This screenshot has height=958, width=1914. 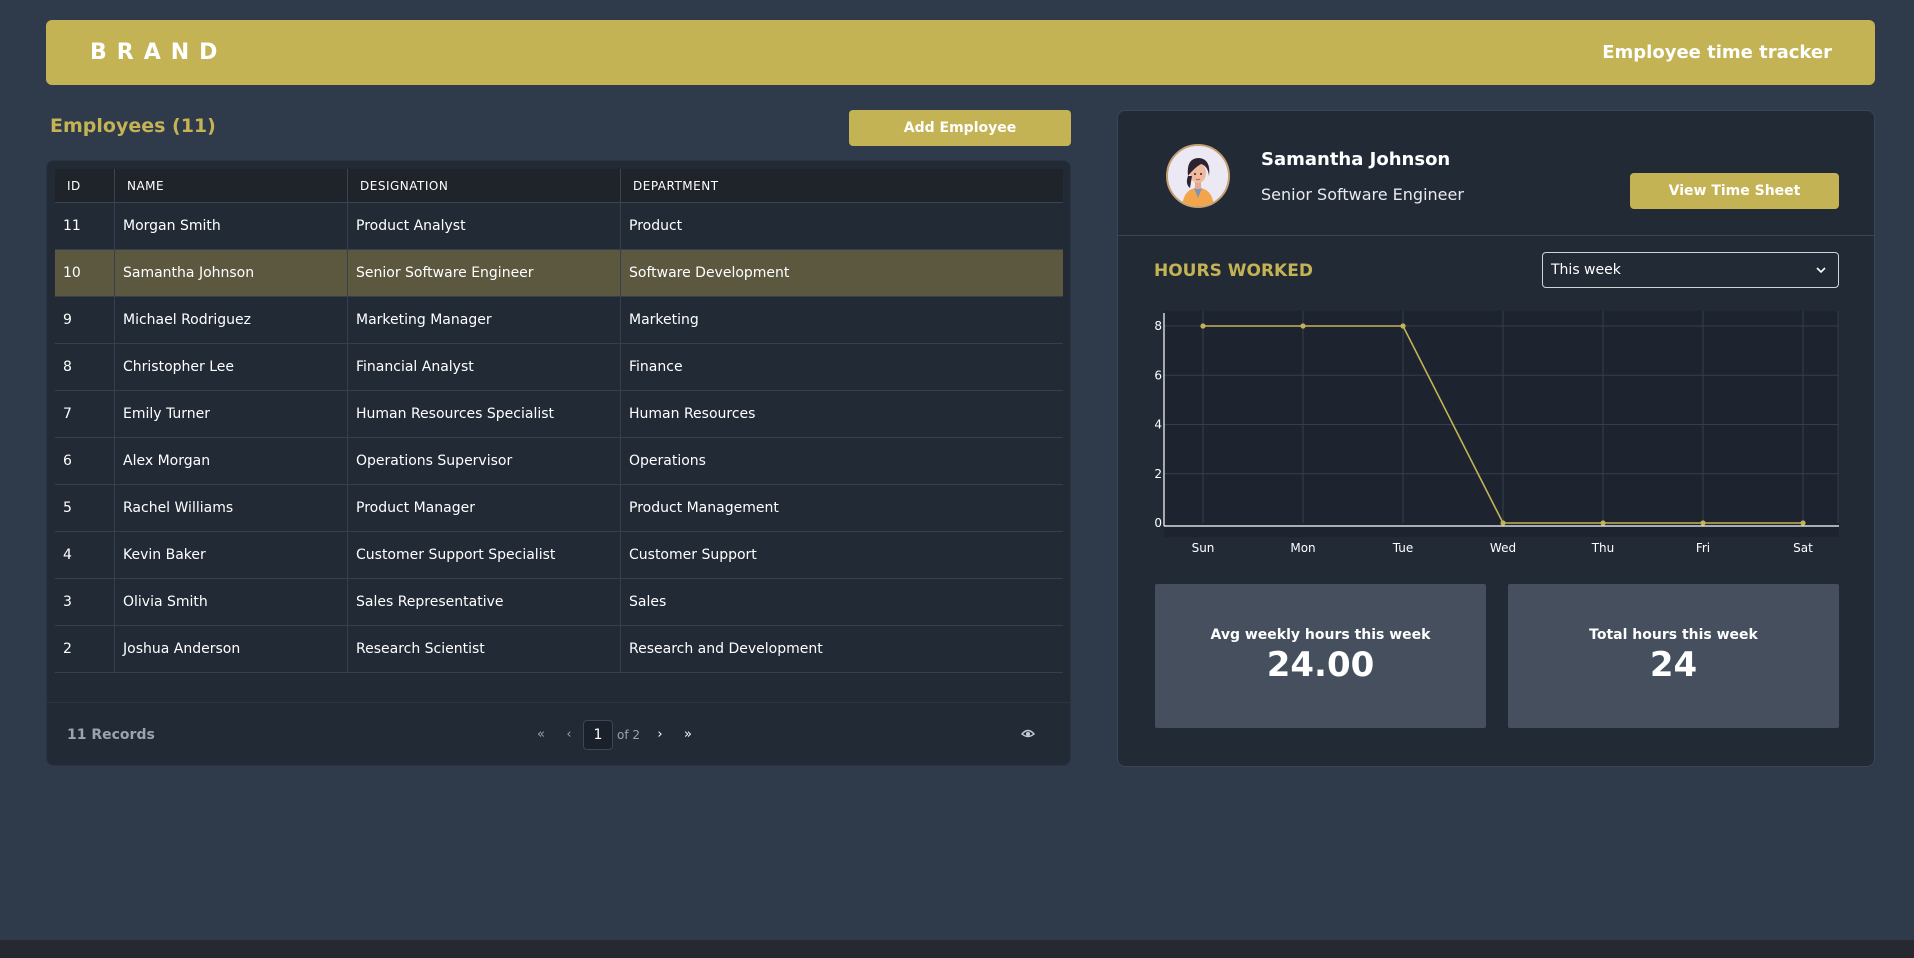 What do you see at coordinates (1821, 272) in the screenshot?
I see `chevron-down-icon` at bounding box center [1821, 272].